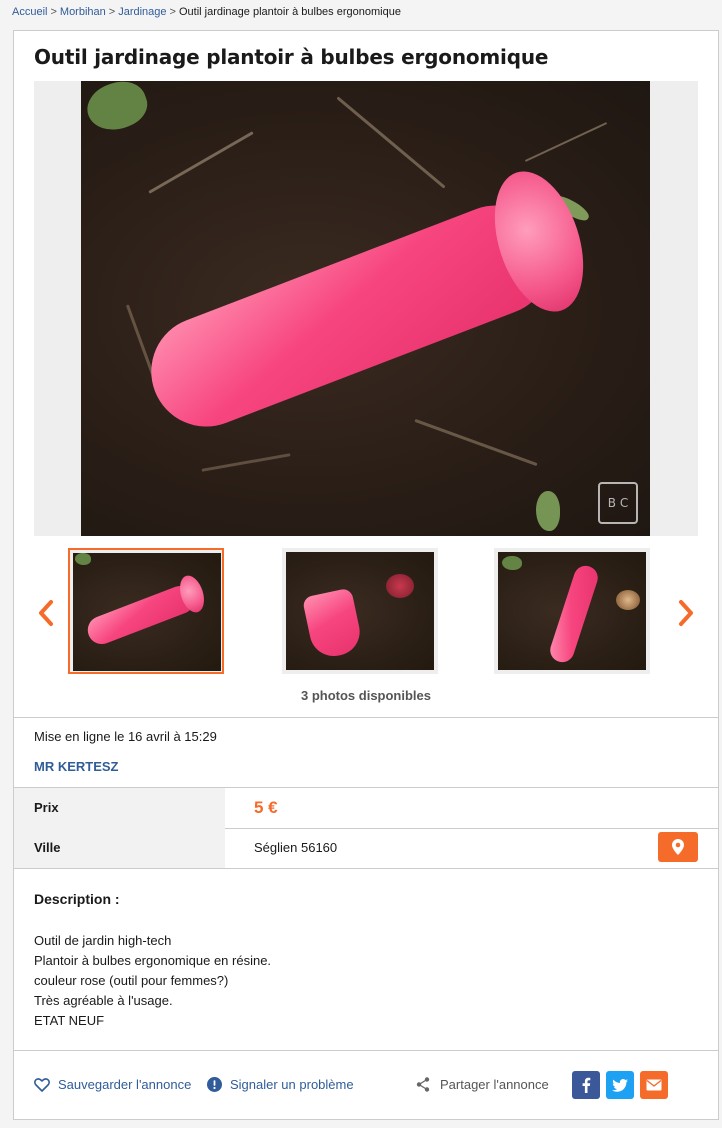  What do you see at coordinates (214, 1084) in the screenshot?
I see `alert-icon` at bounding box center [214, 1084].